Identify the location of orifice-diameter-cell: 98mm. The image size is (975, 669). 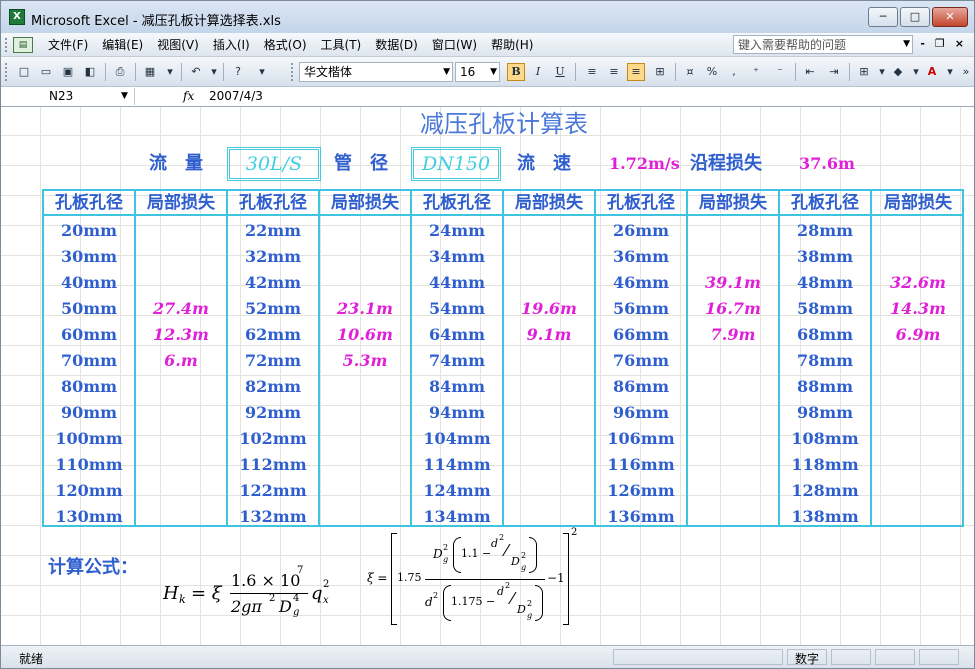
(825, 413).